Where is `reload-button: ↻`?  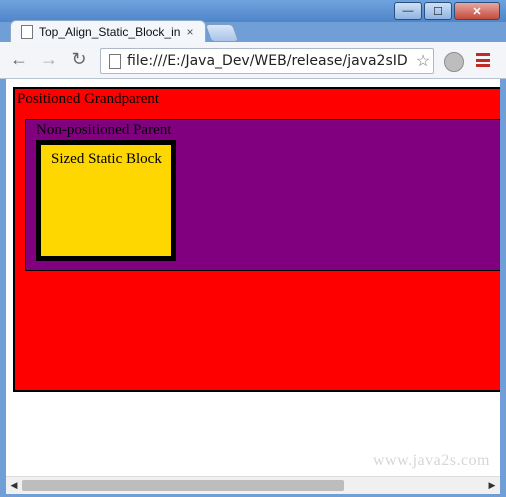 reload-button: ↻ is located at coordinates (79, 59).